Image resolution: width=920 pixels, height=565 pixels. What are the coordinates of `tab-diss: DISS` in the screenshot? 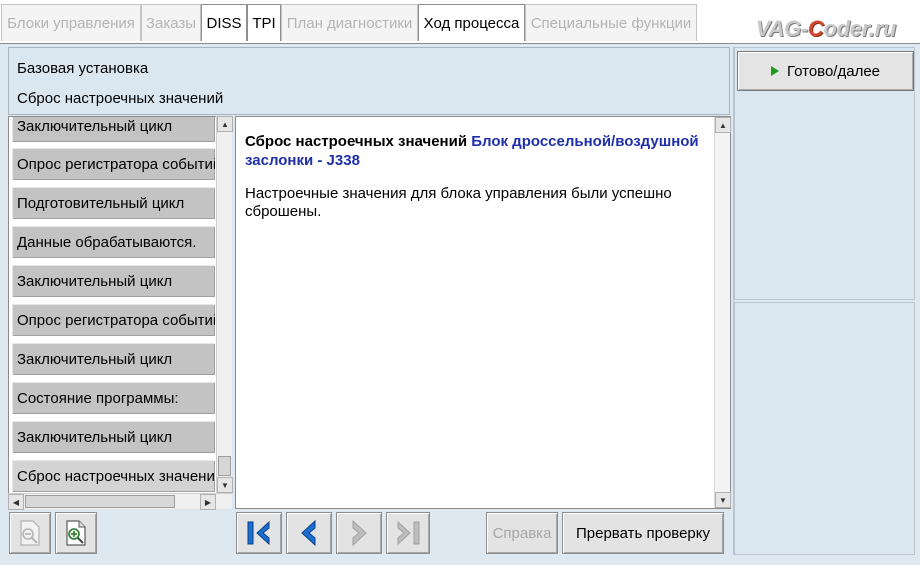 It's located at (224, 22).